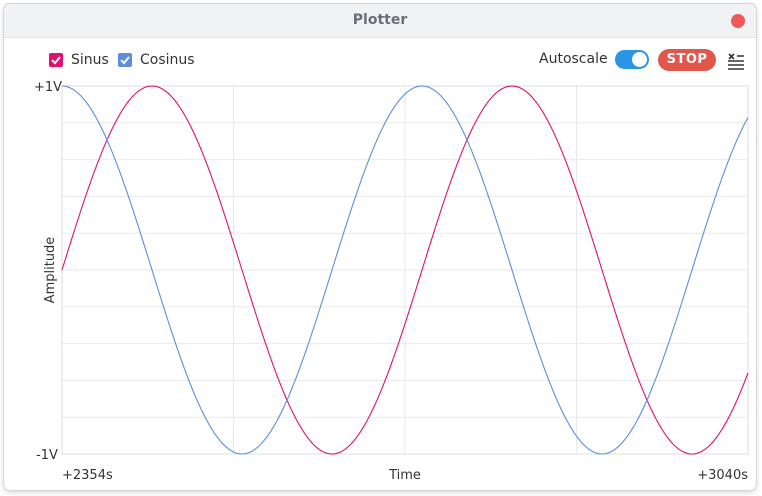  What do you see at coordinates (47, 455) in the screenshot?
I see `y-tick-bottom: -1V` at bounding box center [47, 455].